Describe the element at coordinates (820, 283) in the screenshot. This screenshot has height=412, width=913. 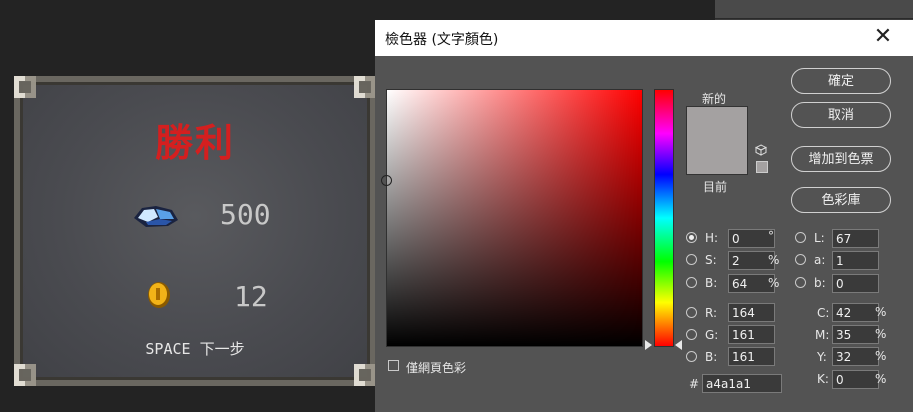
I see `lab-b-label: b:` at that location.